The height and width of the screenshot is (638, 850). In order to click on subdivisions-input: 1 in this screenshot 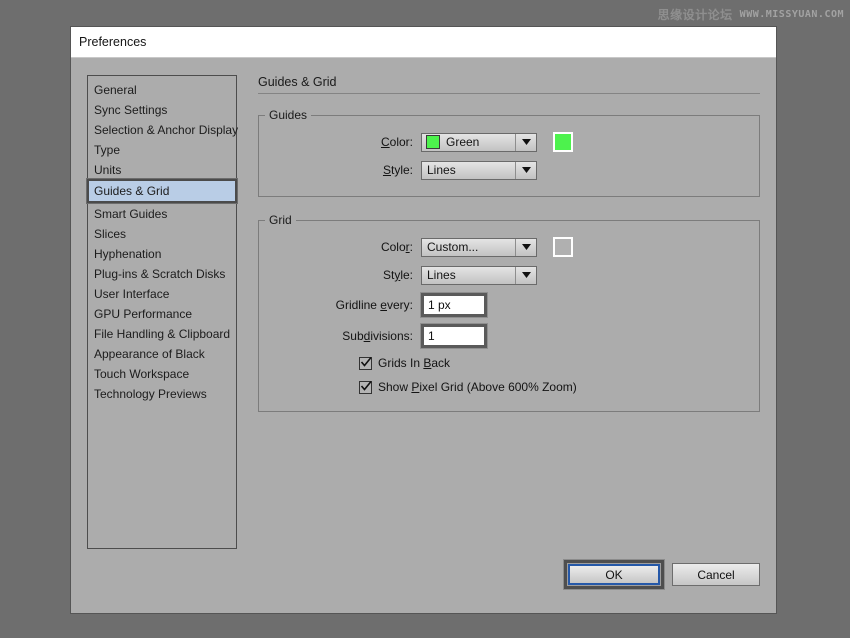, I will do `click(454, 335)`.